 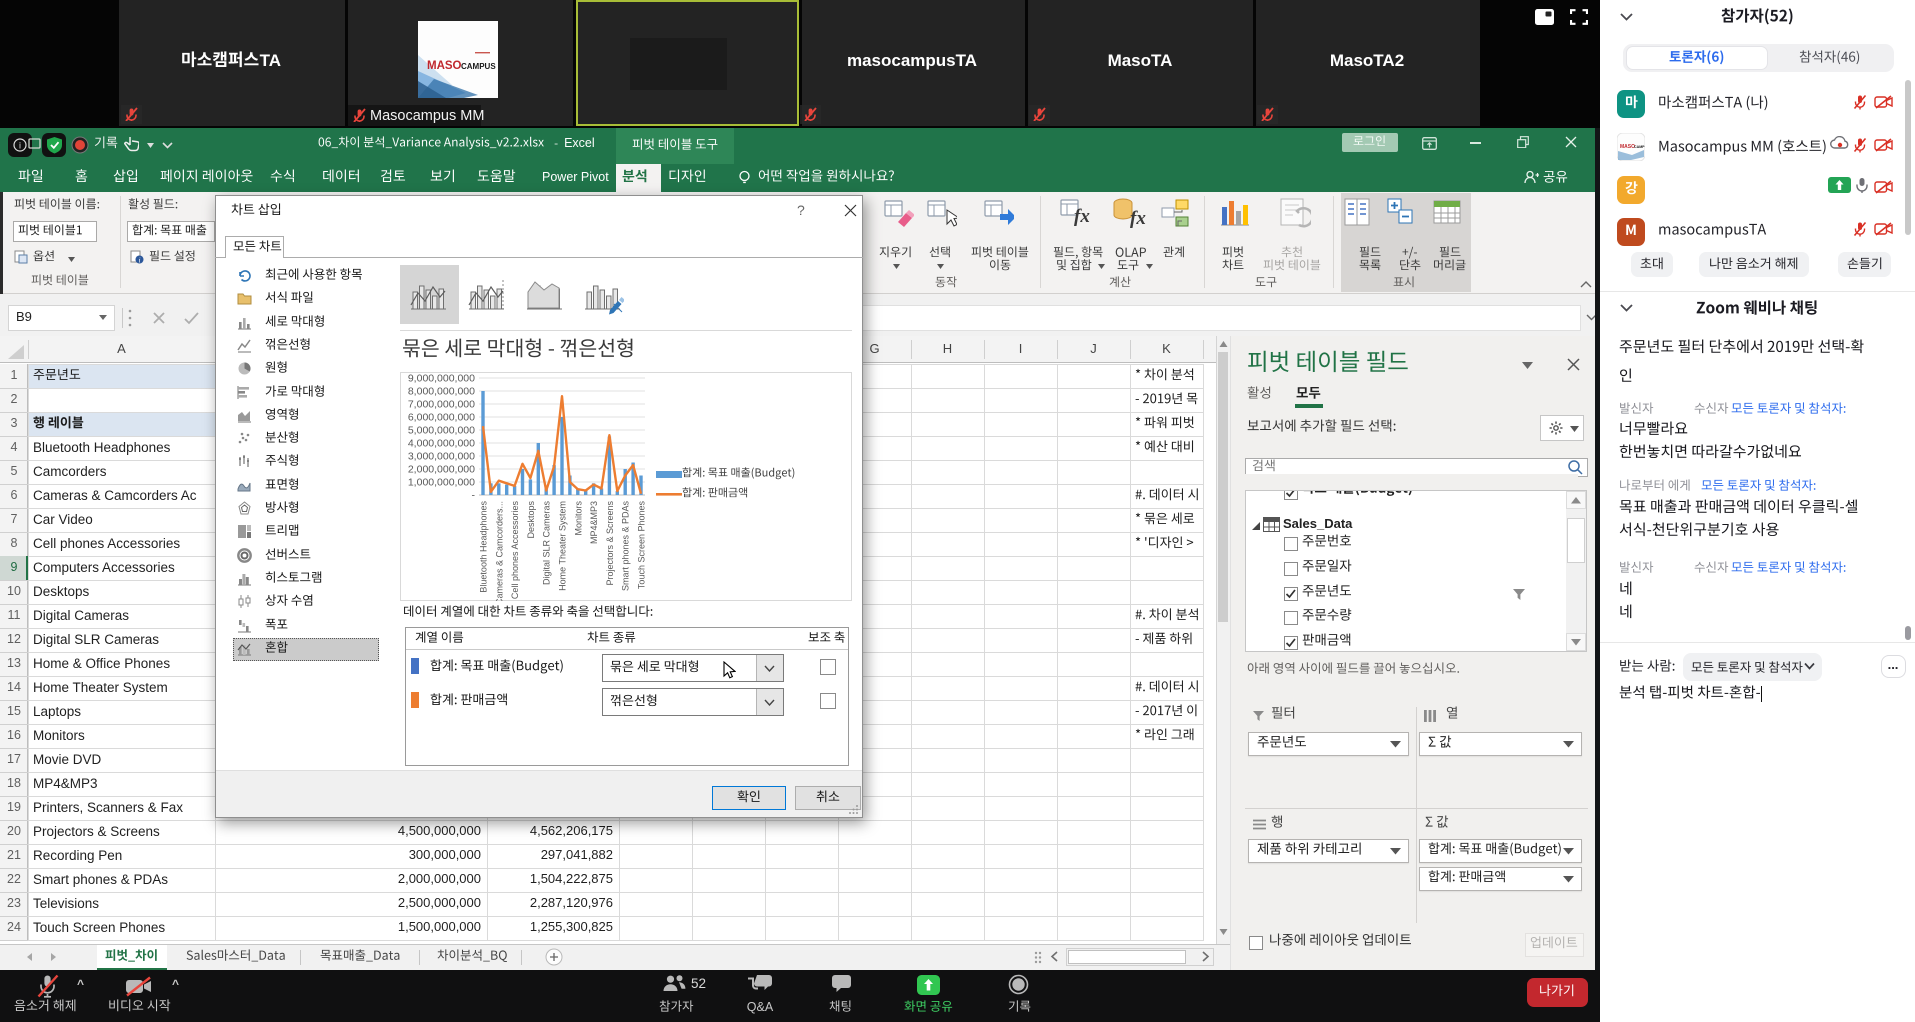 What do you see at coordinates (441, 418) in the screenshot?
I see `svg-text: 6,000,000,000` at bounding box center [441, 418].